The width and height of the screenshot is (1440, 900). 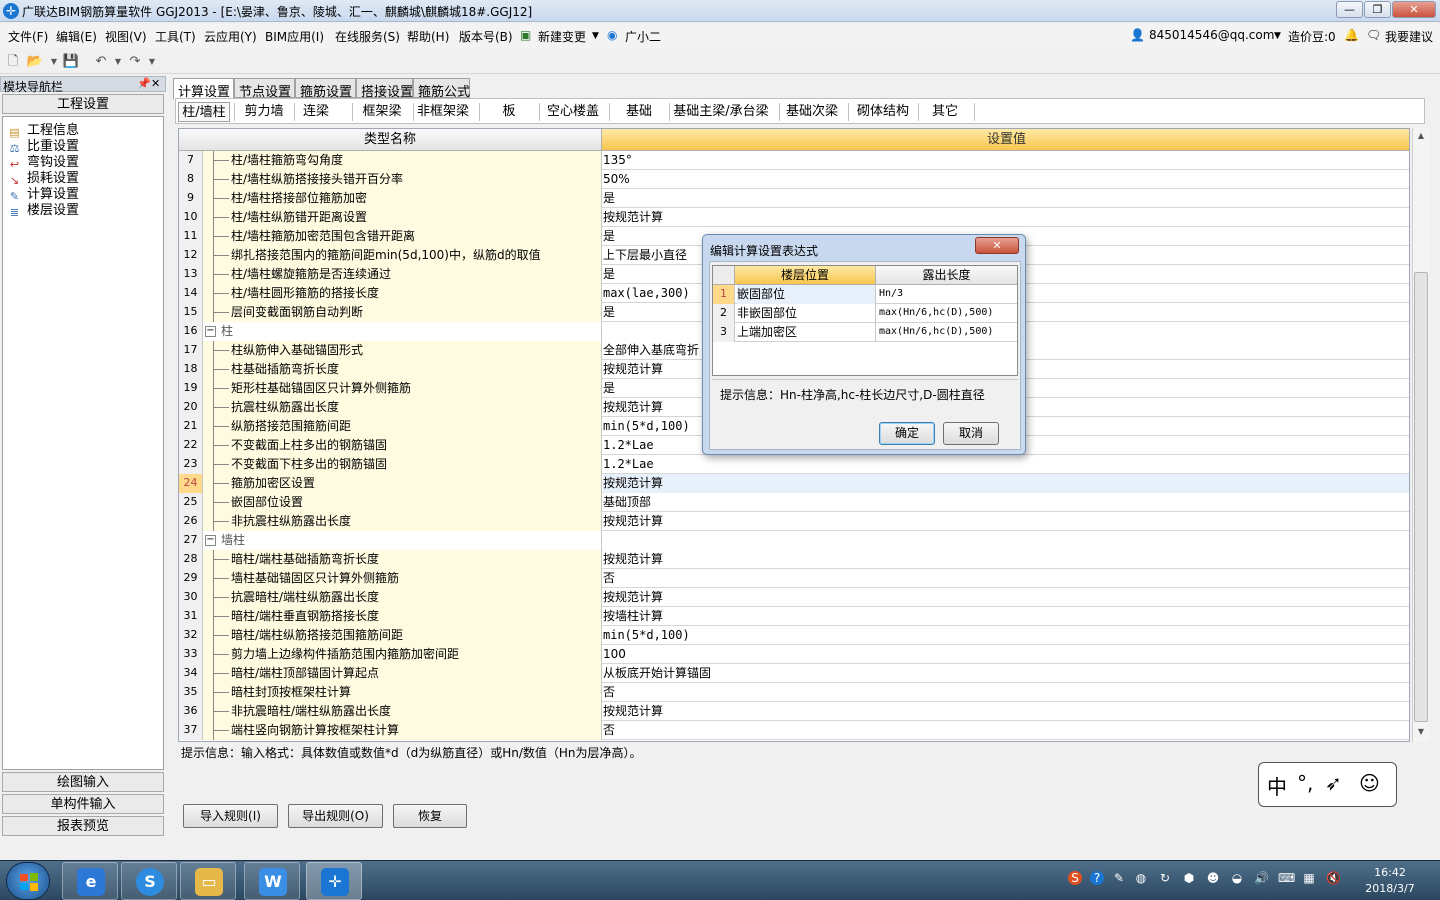 What do you see at coordinates (367, 36) in the screenshot?
I see `menu-online: 在线服务(S)` at bounding box center [367, 36].